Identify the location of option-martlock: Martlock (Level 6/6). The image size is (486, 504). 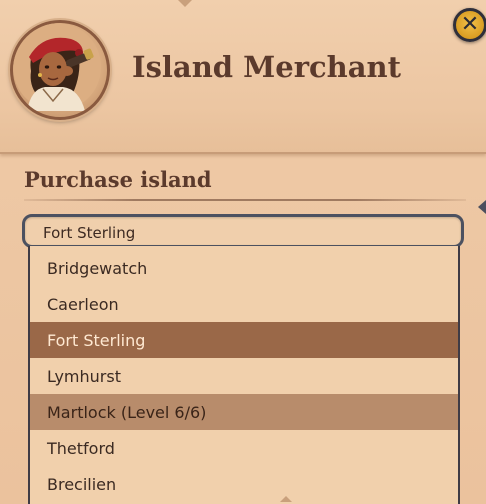
(244, 412).